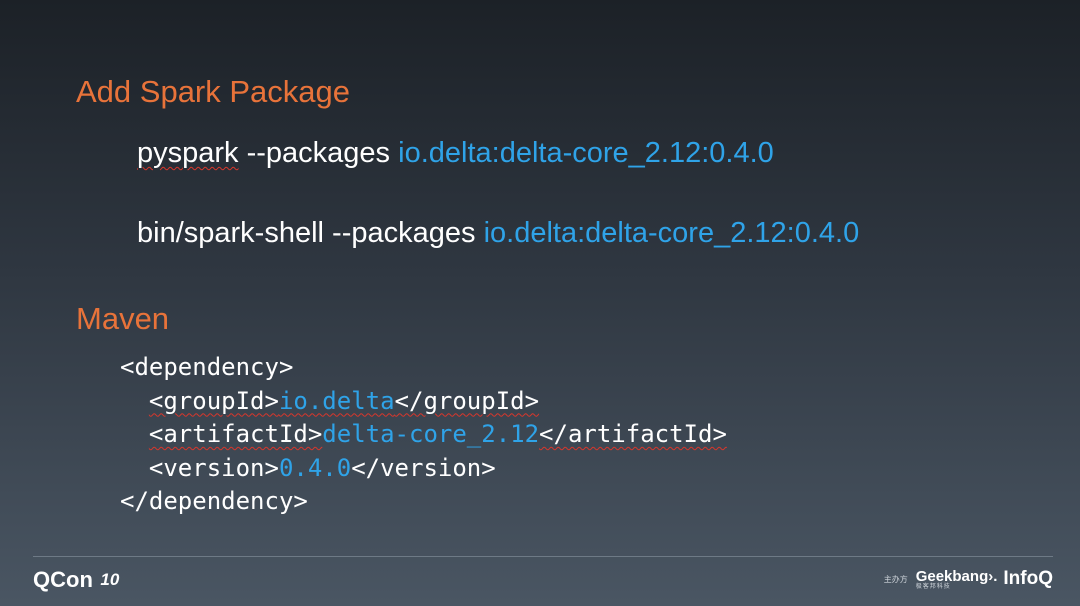 The height and width of the screenshot is (606, 1080). What do you see at coordinates (933, 586) in the screenshot?
I see `geekbang-logo-subtext: 极客邦科技` at bounding box center [933, 586].